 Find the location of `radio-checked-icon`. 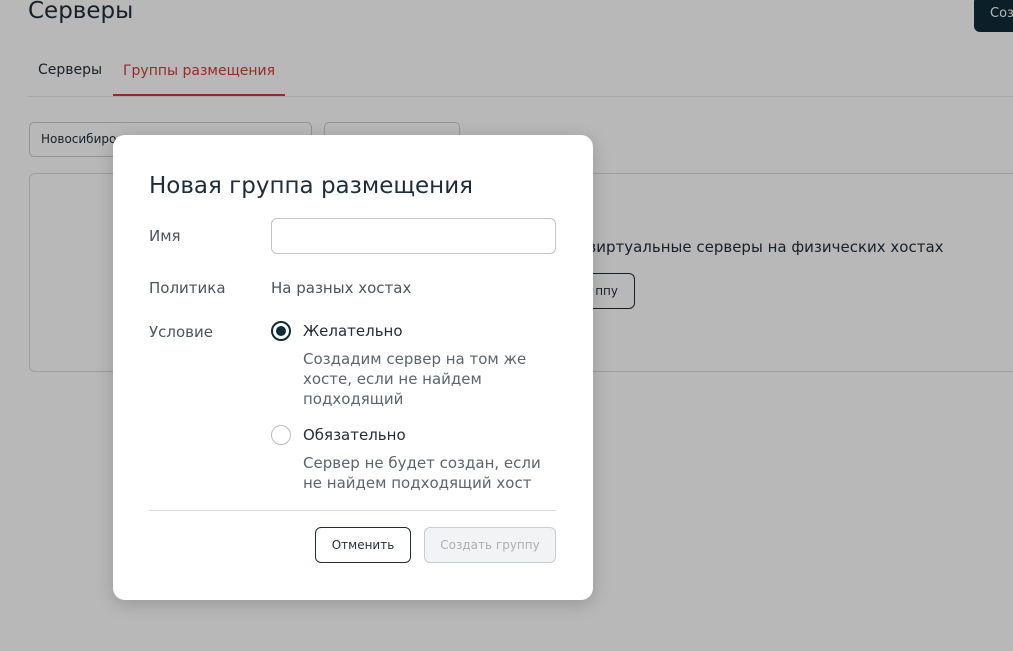

radio-checked-icon is located at coordinates (281, 331).